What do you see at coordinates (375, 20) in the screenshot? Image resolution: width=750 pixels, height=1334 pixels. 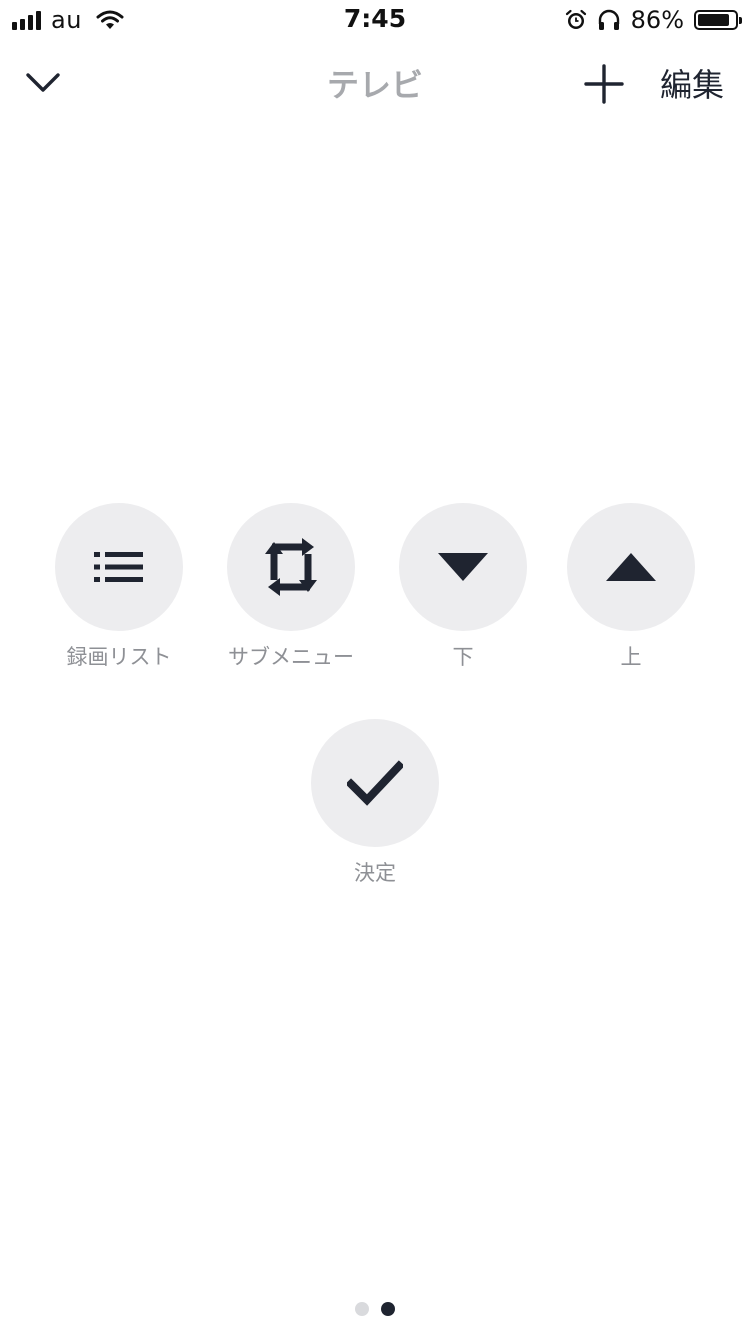 I see `status-bar: au 7:45 86%` at bounding box center [375, 20].